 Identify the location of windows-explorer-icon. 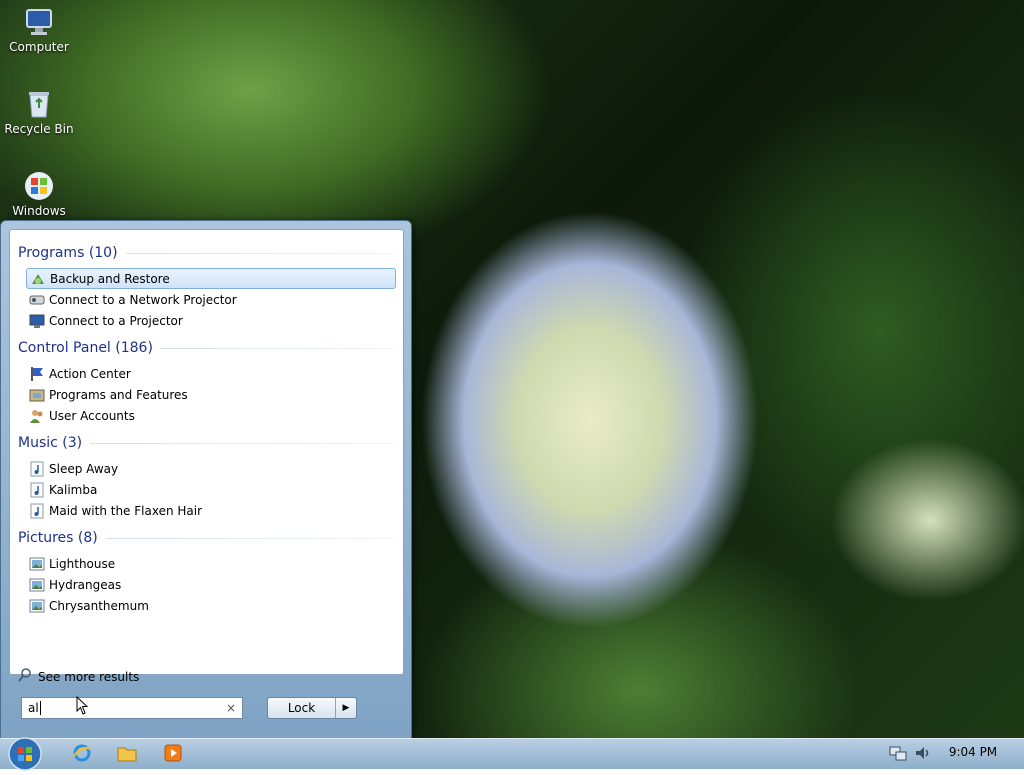
(127, 754).